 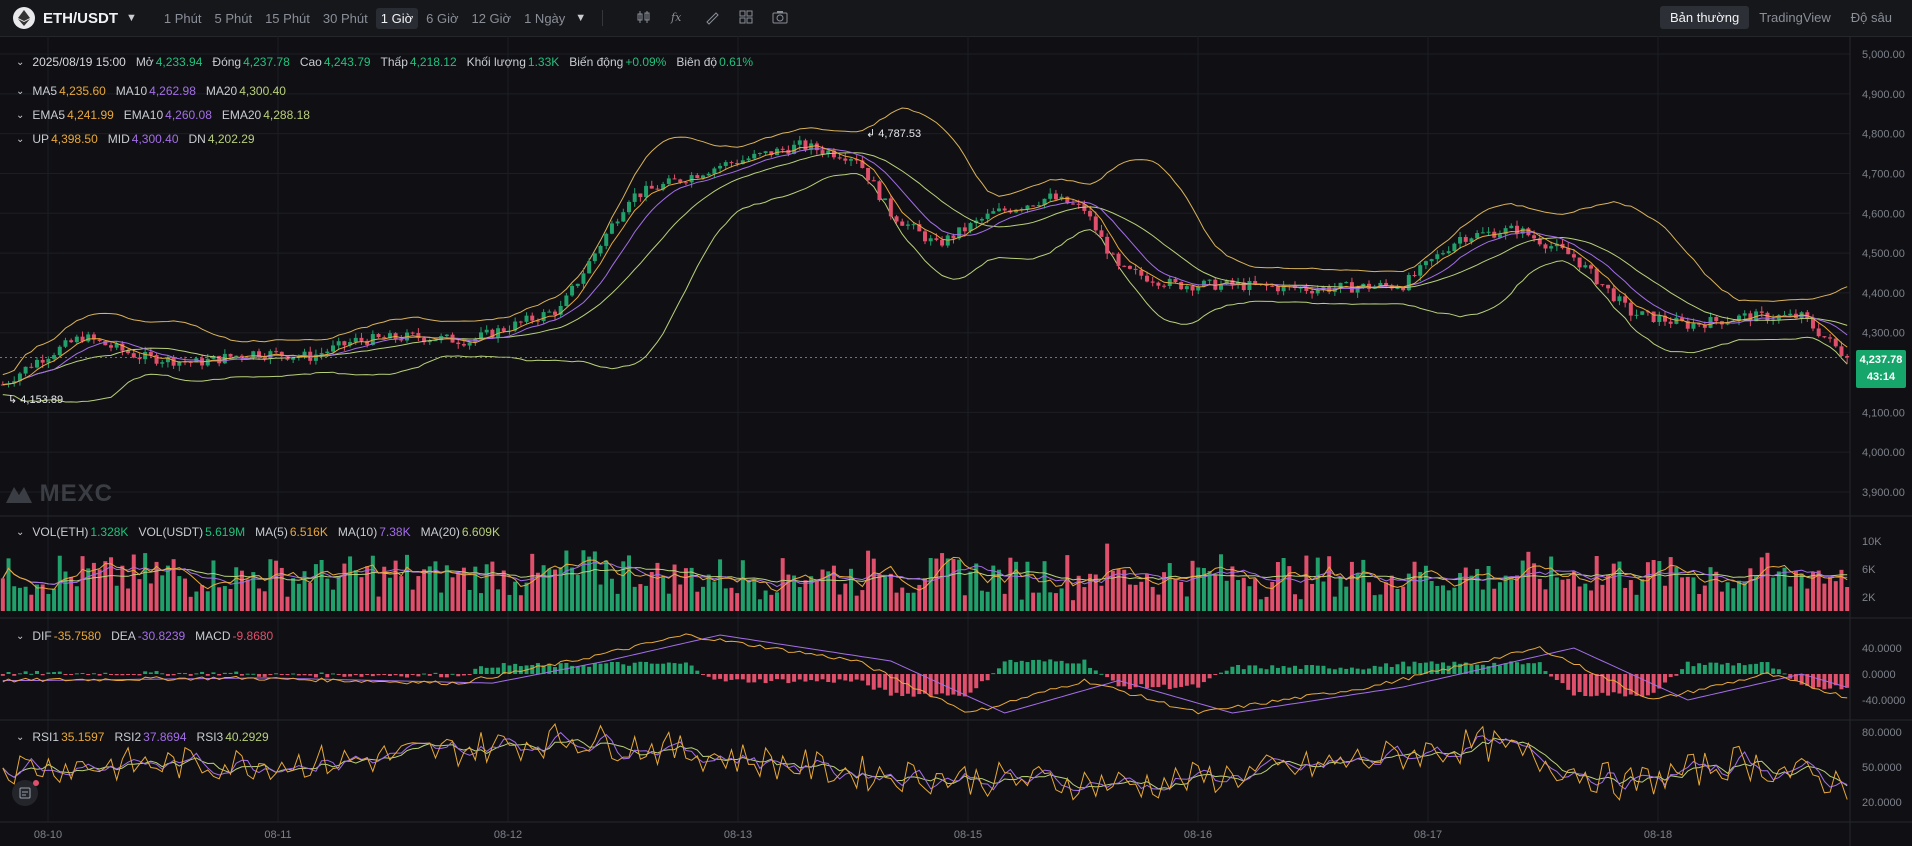 What do you see at coordinates (131, 18) in the screenshot?
I see `chevron-down-icon: ▼` at bounding box center [131, 18].